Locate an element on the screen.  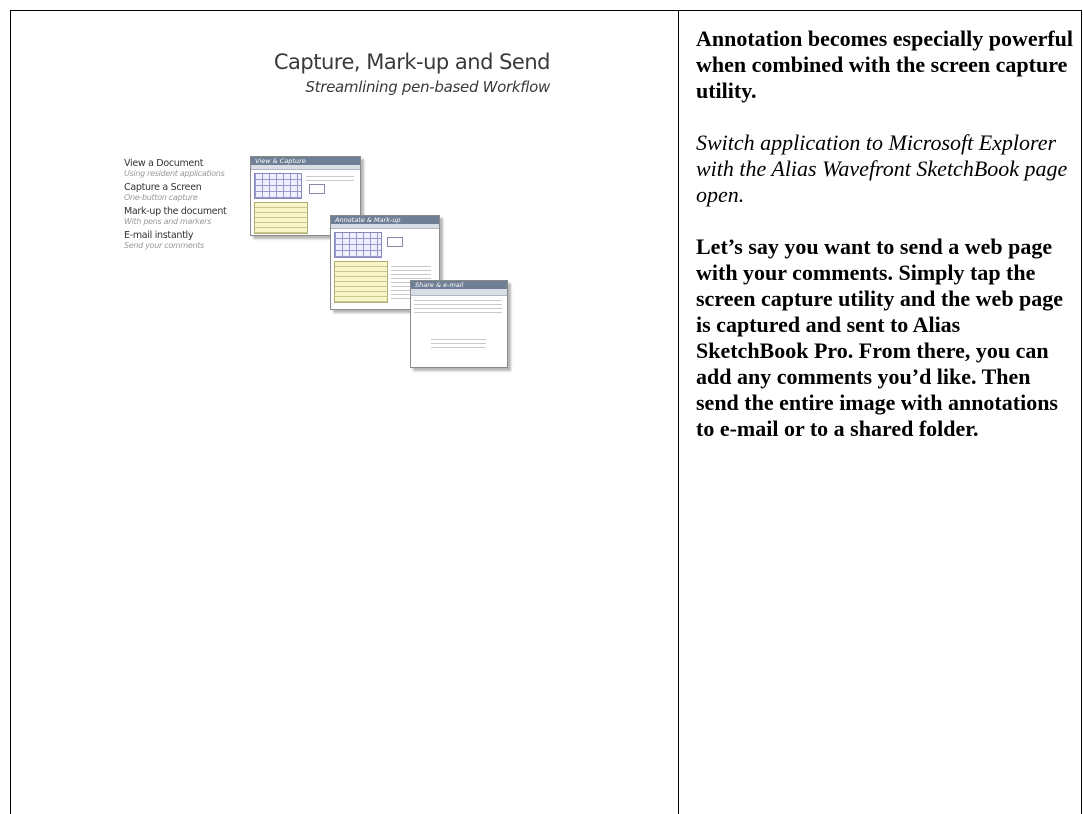
screenshot-share-email: Share & e-mail is located at coordinates (459, 324).